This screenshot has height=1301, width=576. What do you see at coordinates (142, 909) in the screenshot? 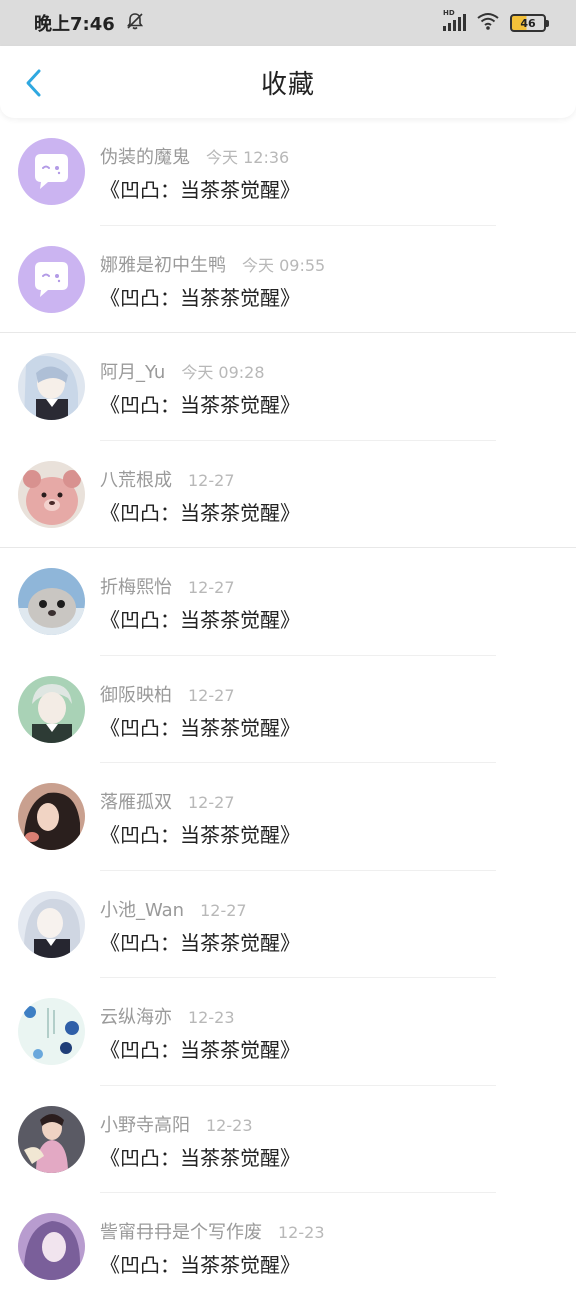
I see `user-name: 小池_Wan` at bounding box center [142, 909].